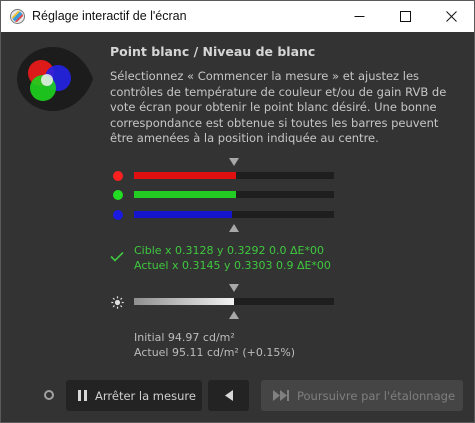 The image size is (475, 423). Describe the element at coordinates (234, 214) in the screenshot. I see `blue-bar` at that location.